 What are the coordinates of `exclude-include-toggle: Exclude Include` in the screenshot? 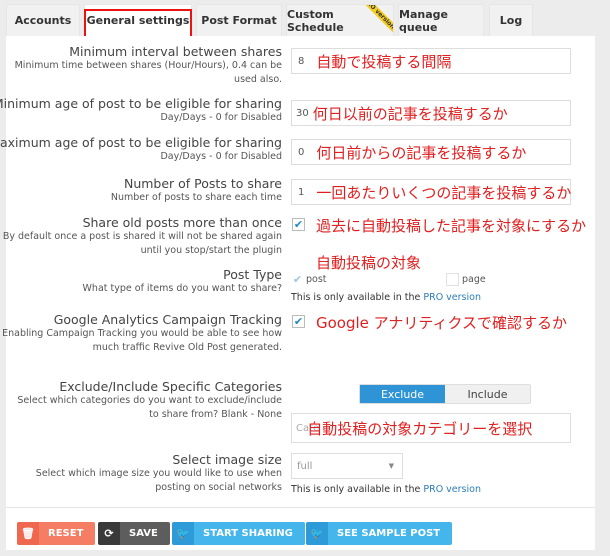 It's located at (445, 394).